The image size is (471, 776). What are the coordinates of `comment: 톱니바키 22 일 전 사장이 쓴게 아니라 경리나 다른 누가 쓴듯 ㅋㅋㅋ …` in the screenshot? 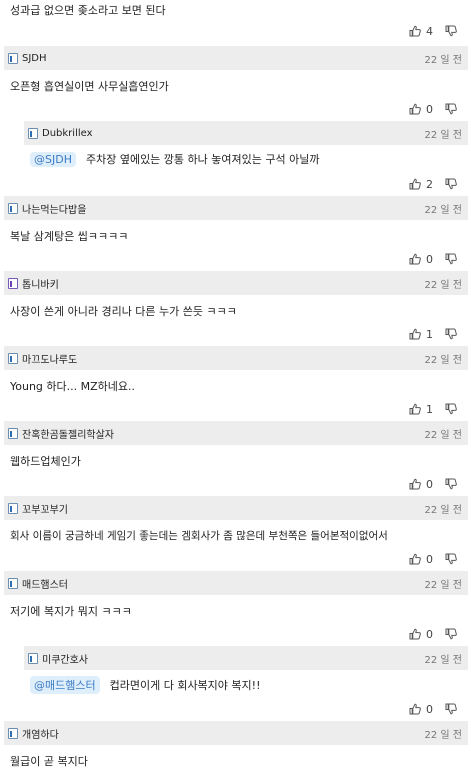 It's located at (235, 308).